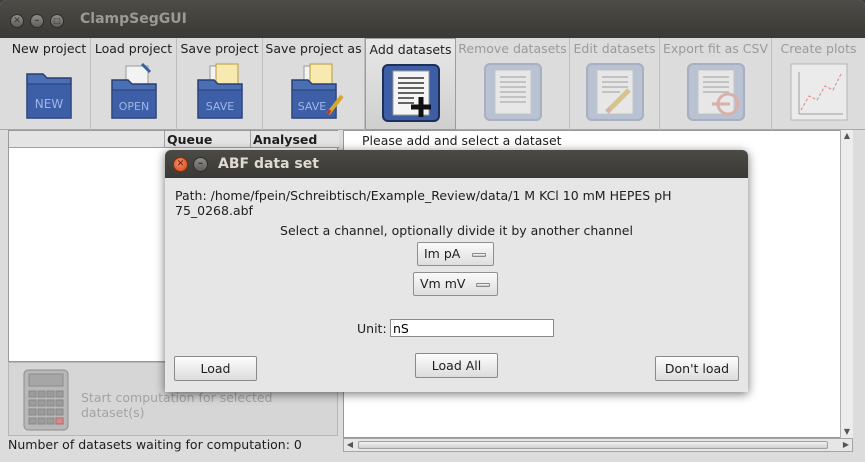 Image resolution: width=865 pixels, height=462 pixels. I want to click on column-header-name, so click(86, 139).